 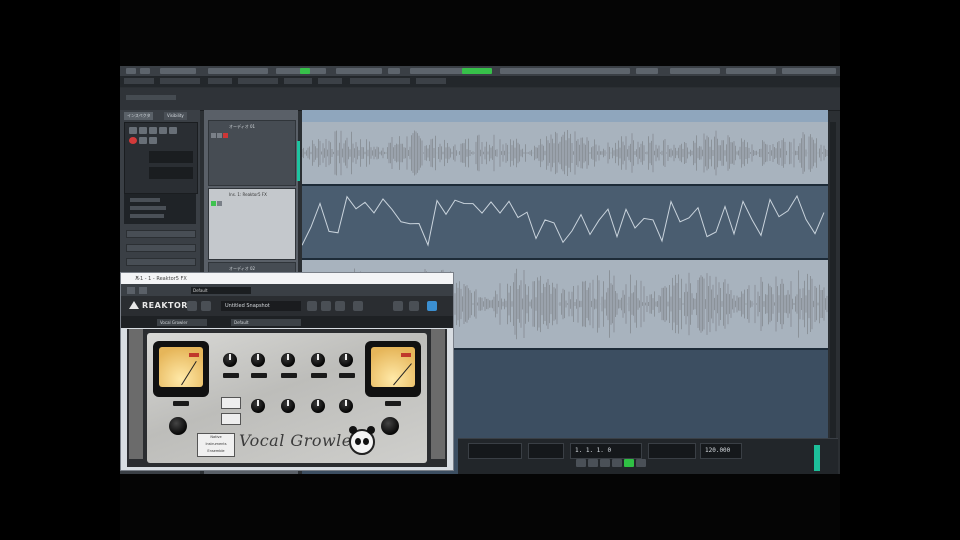 I want to click on monitor-button, so click(x=143, y=140).